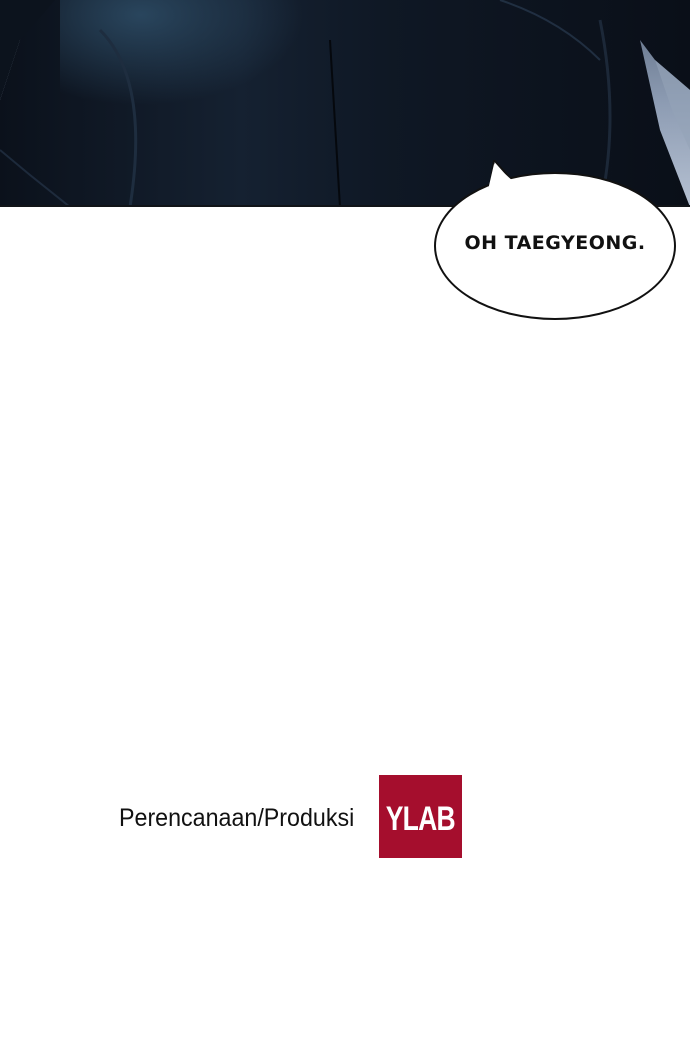 The height and width of the screenshot is (1042, 690). I want to click on speech-bubble-text: OH TAEGYEONG., so click(555, 243).